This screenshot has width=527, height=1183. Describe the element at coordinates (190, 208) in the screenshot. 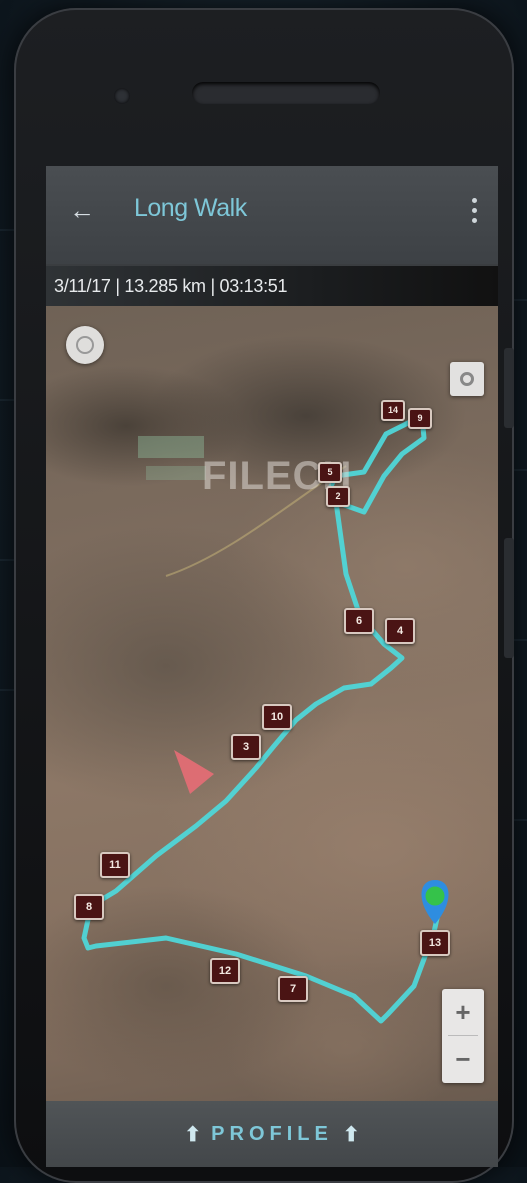

I see `page-title: Long Walk` at that location.